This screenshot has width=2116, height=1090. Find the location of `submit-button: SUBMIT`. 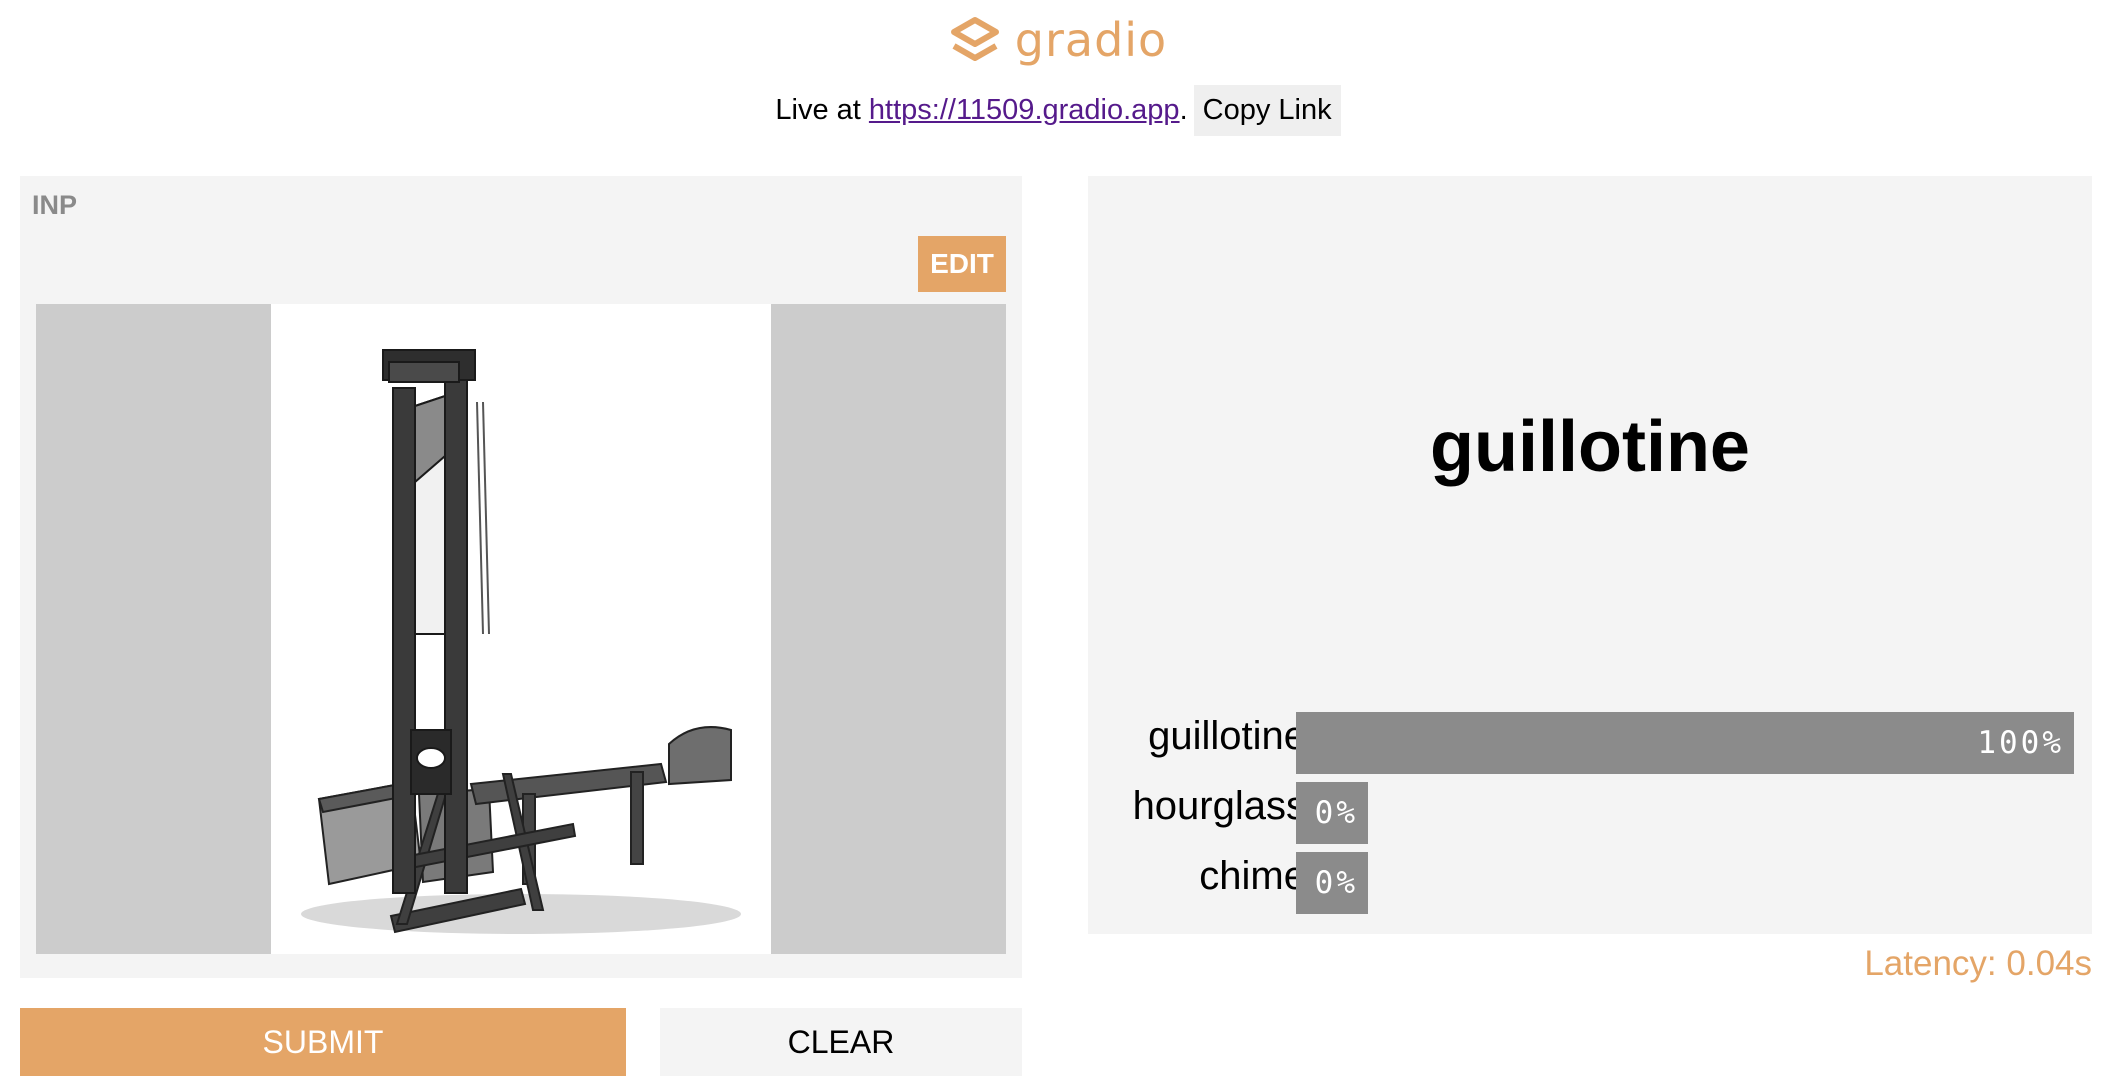

submit-button: SUBMIT is located at coordinates (323, 1042).